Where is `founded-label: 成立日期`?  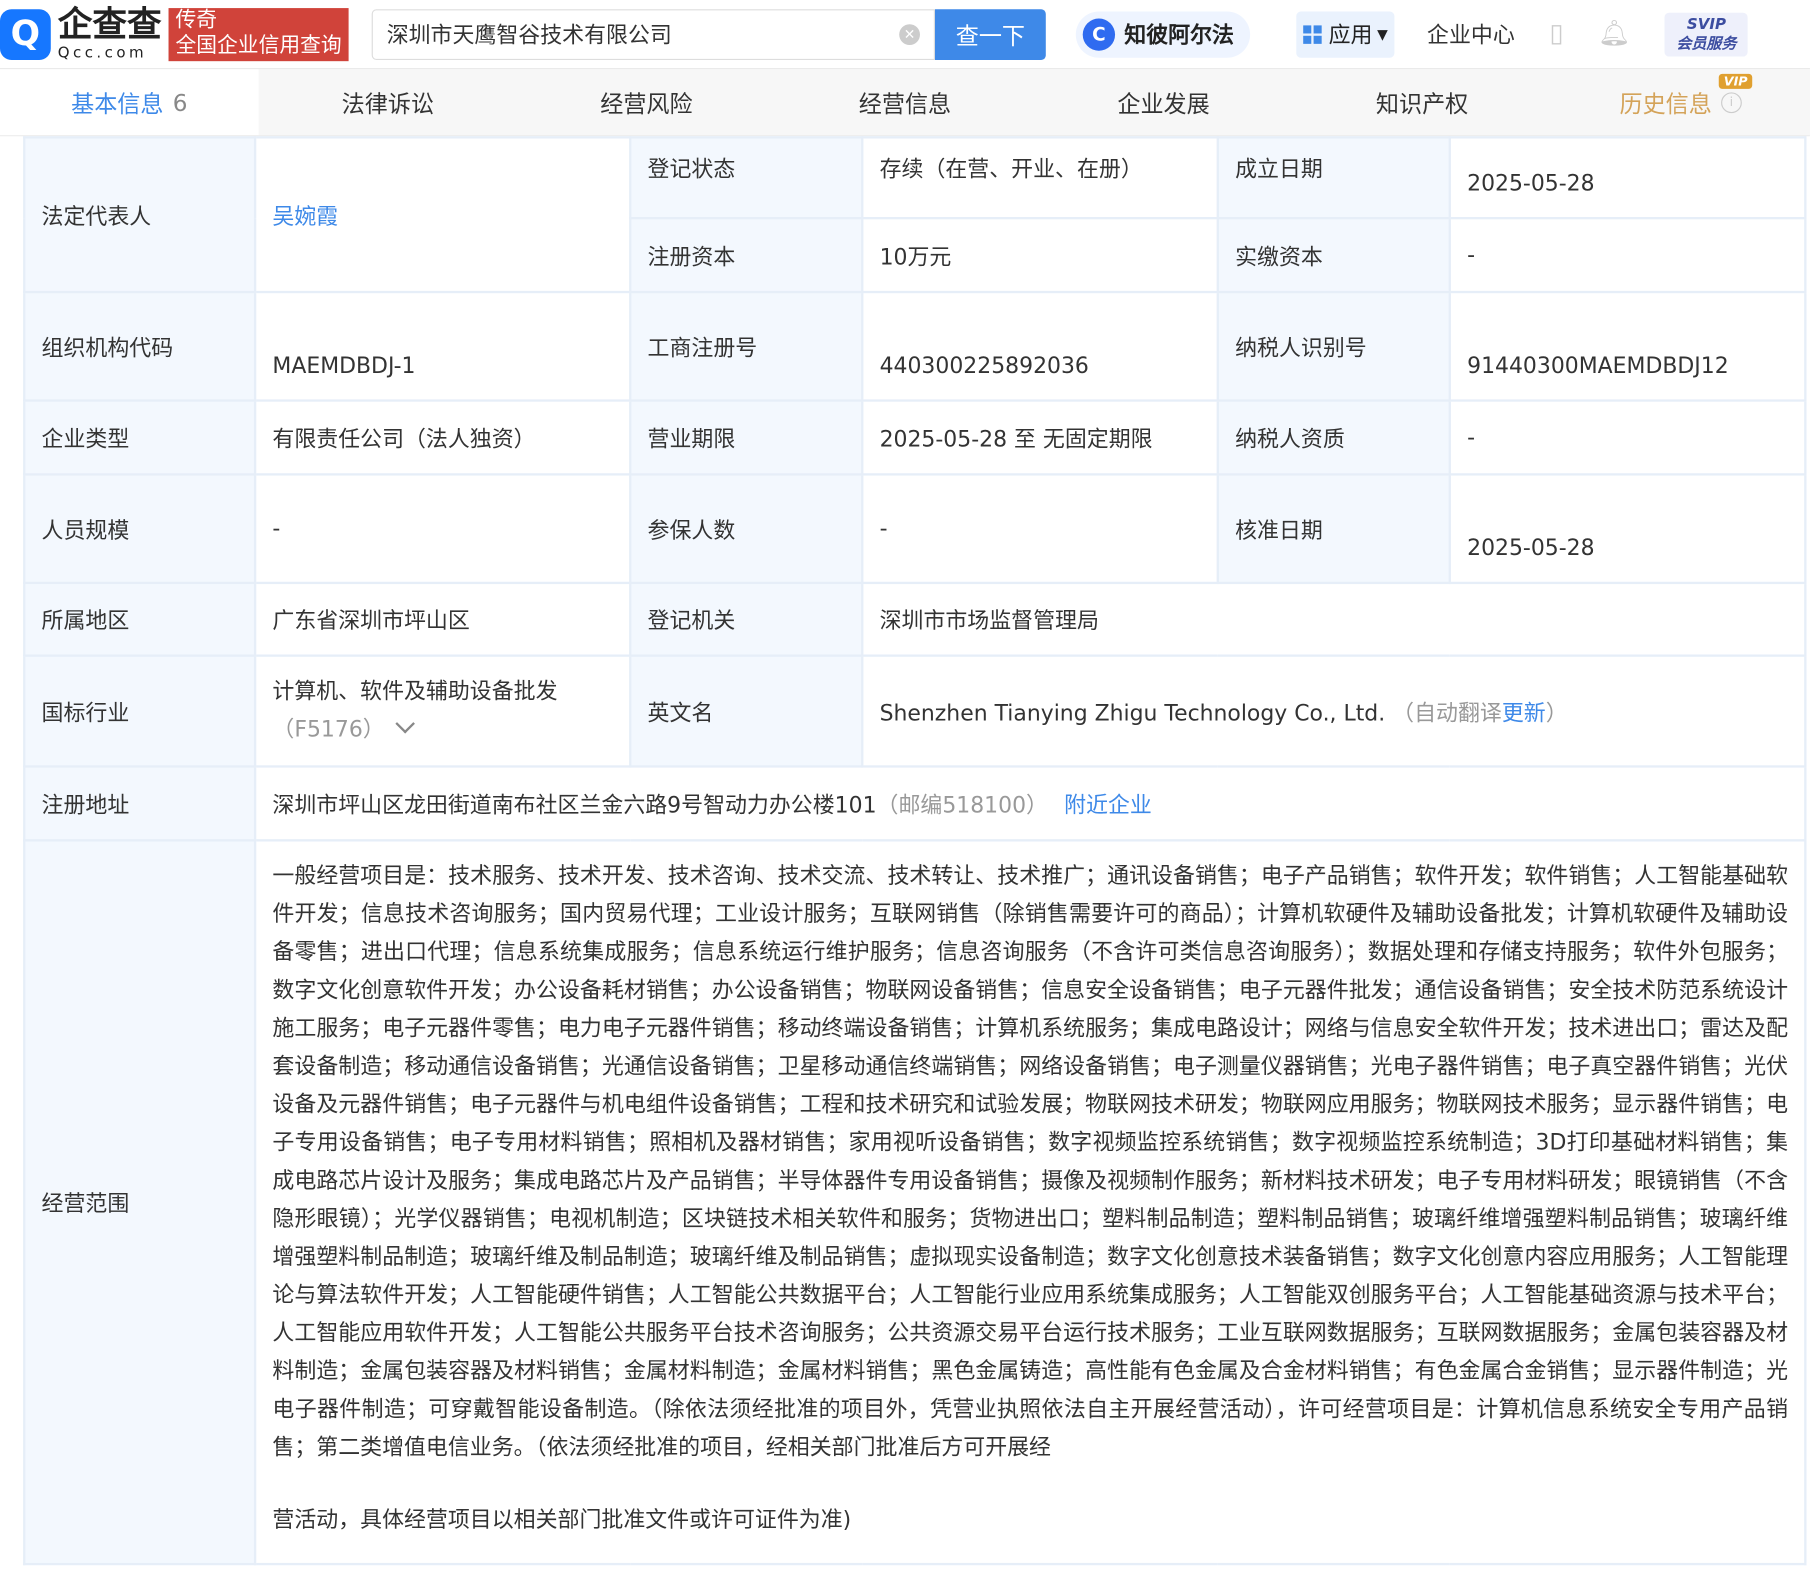
founded-label: 成立日期 is located at coordinates (1333, 178).